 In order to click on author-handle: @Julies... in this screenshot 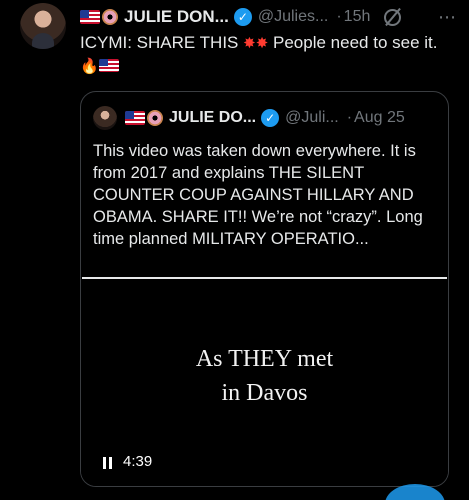, I will do `click(293, 17)`.